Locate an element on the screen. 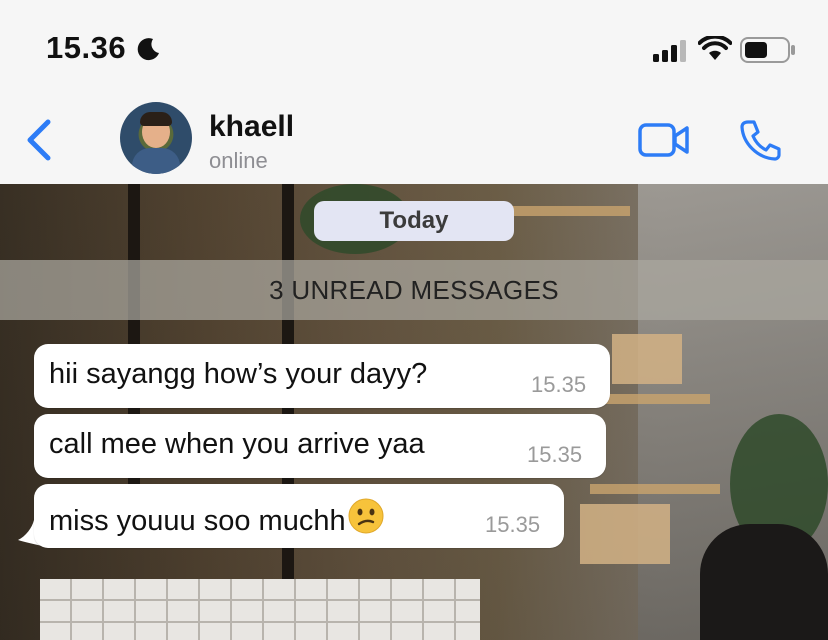  back-chevron-icon is located at coordinates (39, 140).